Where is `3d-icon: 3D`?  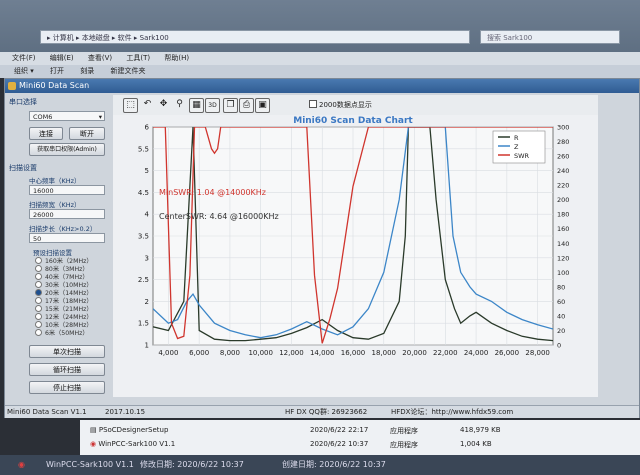
3d-icon: 3D is located at coordinates (212, 105).